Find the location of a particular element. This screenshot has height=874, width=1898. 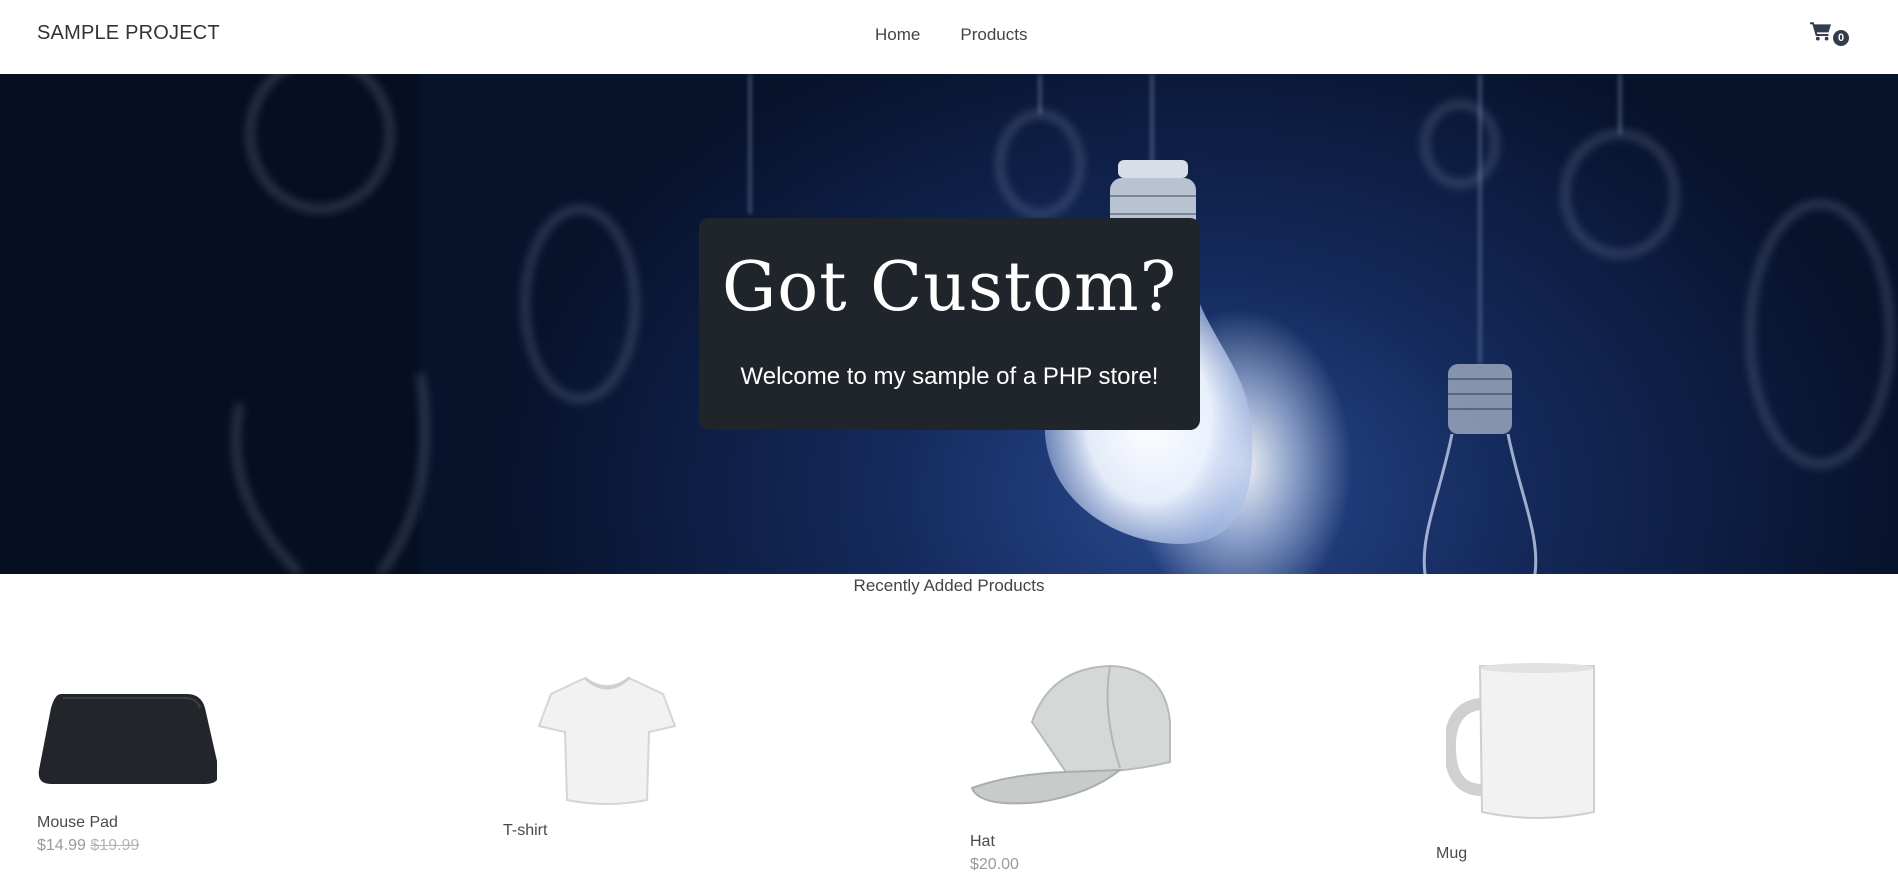

site-header: SAMPLE PROJECT Home Products 0 is located at coordinates (949, 37).